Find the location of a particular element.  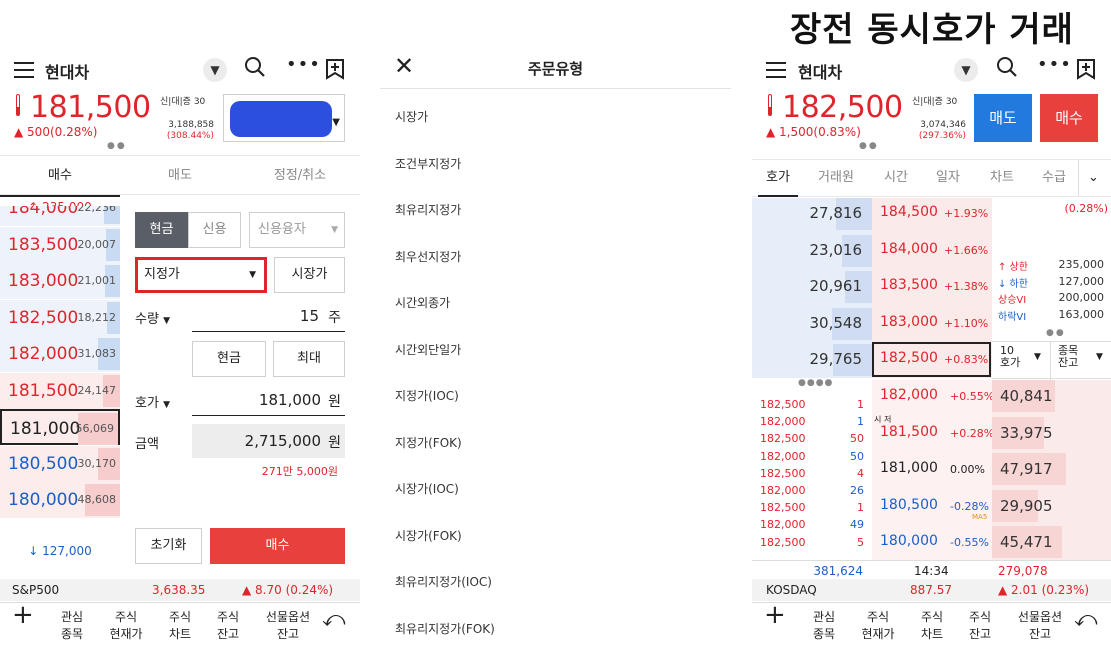

tick-qty: 5 is located at coordinates (860, 542).